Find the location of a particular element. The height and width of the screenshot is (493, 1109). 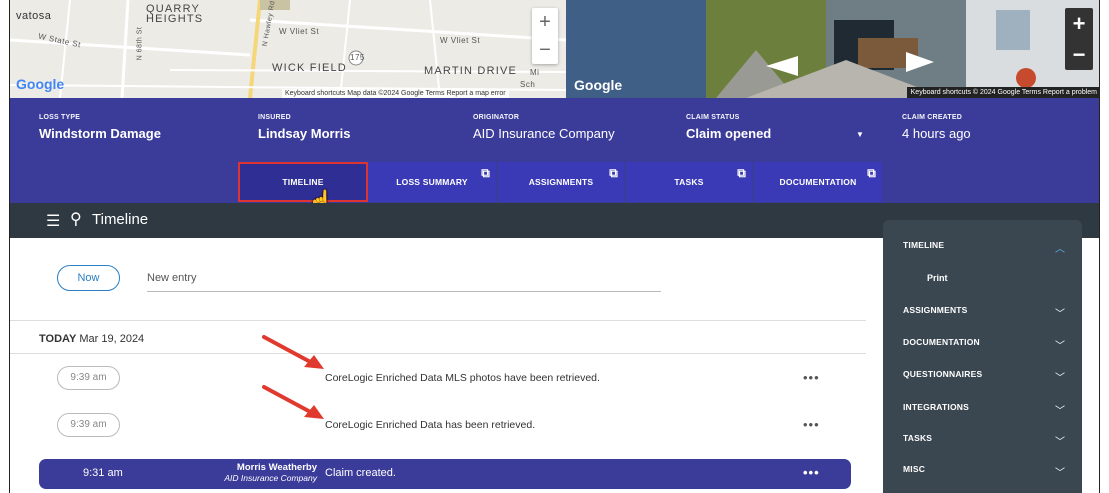

chevron-up-icon: ︿ is located at coordinates (1060, 247).